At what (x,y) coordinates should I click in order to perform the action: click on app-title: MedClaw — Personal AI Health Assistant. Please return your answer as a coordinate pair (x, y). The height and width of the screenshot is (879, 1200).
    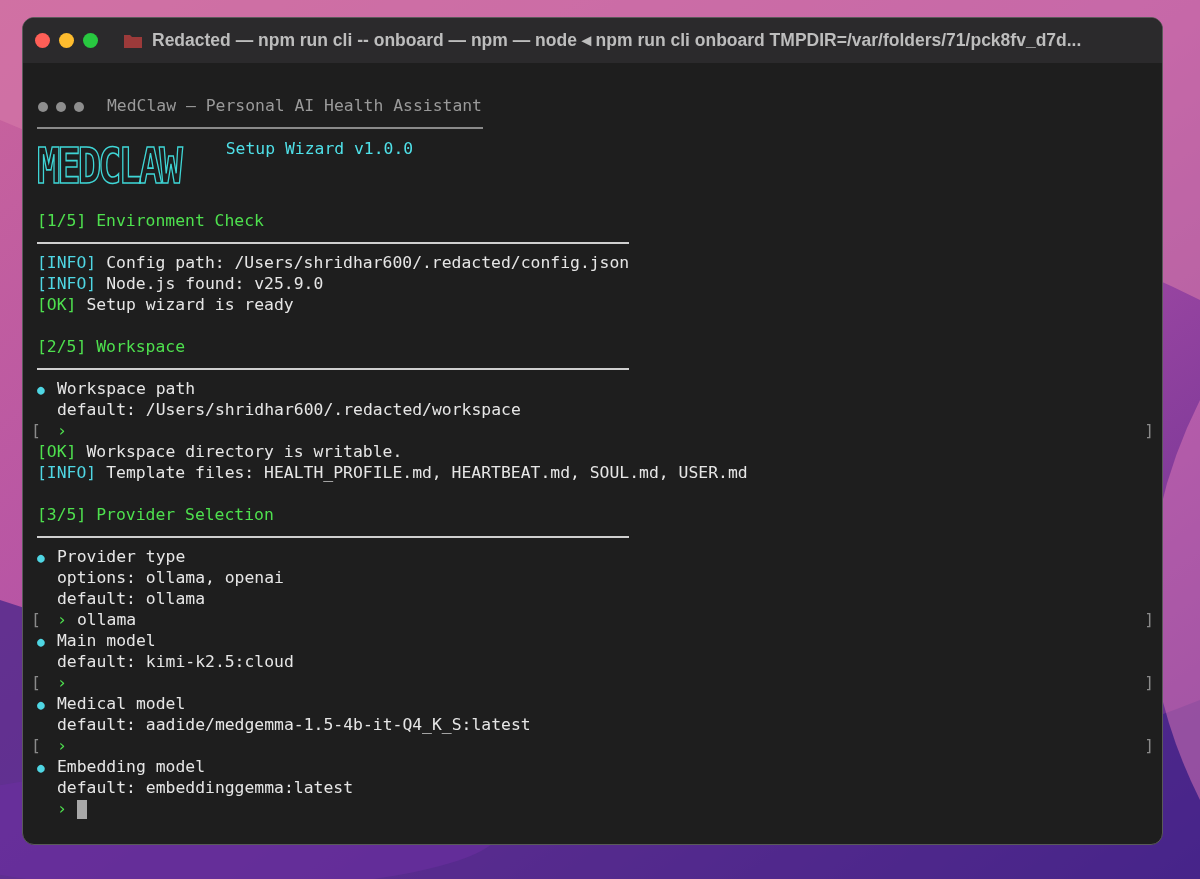
    Looking at the image, I should click on (294, 106).